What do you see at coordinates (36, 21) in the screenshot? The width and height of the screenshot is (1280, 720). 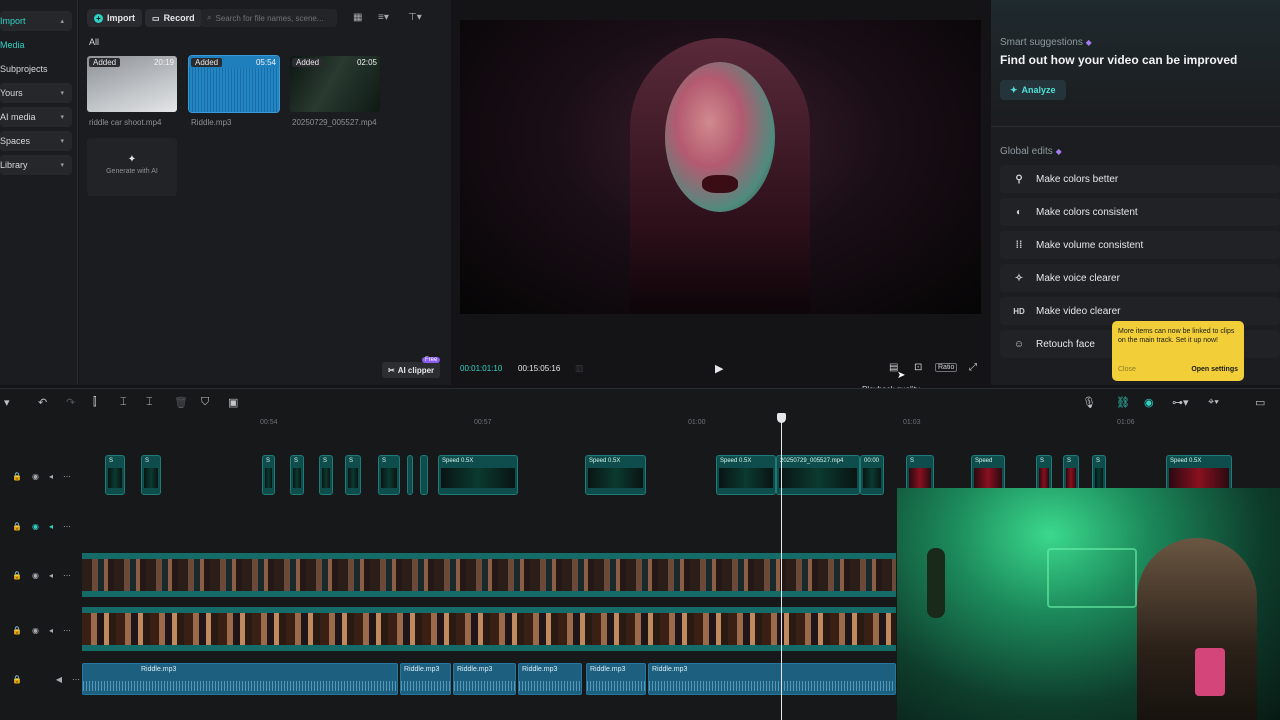 I see `nav-import: Import ▴` at bounding box center [36, 21].